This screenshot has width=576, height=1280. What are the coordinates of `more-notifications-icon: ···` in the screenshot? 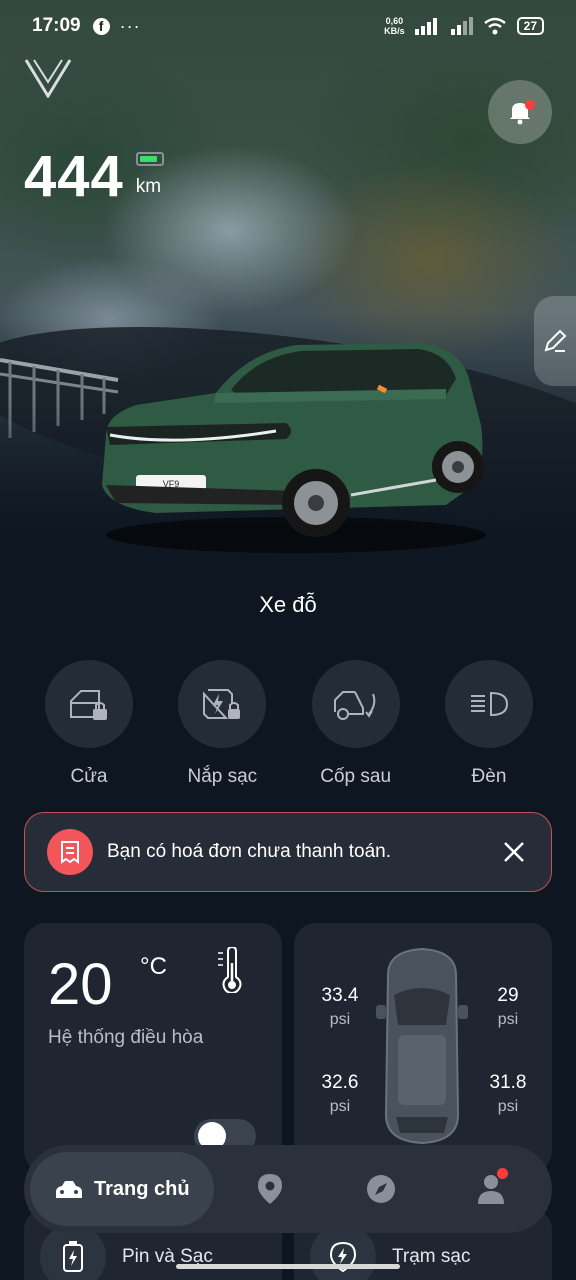 It's located at (130, 25).